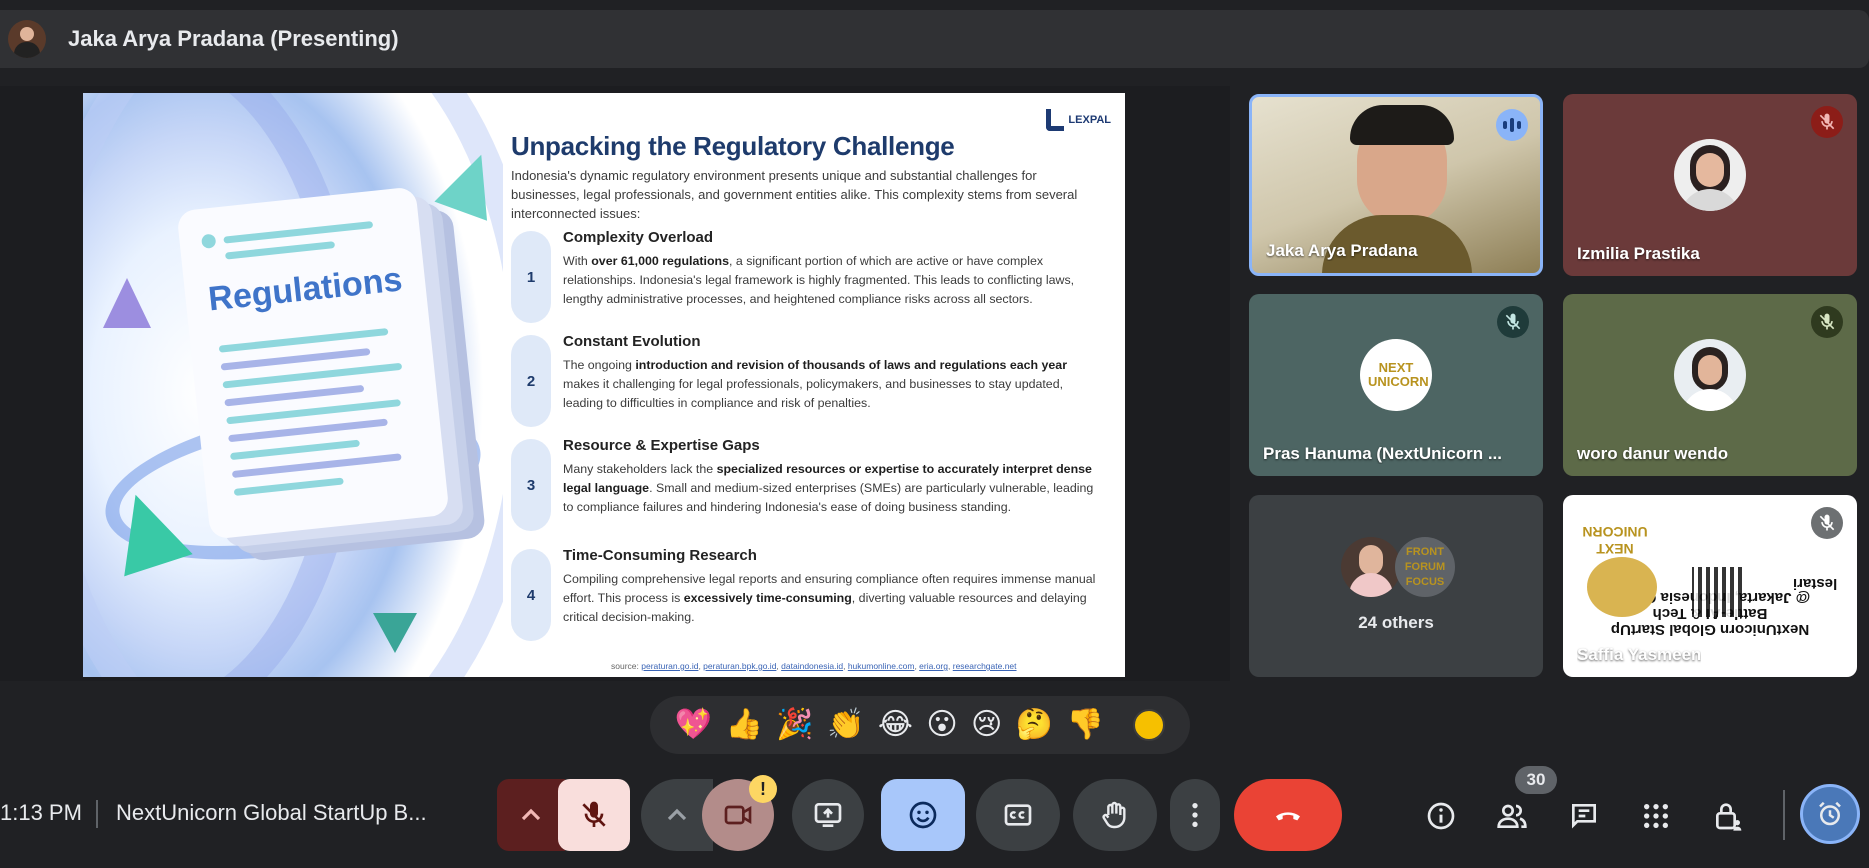 The width and height of the screenshot is (1869, 868). Describe the element at coordinates (660, 555) in the screenshot. I see `item-heading: Time-Consuming Research` at that location.